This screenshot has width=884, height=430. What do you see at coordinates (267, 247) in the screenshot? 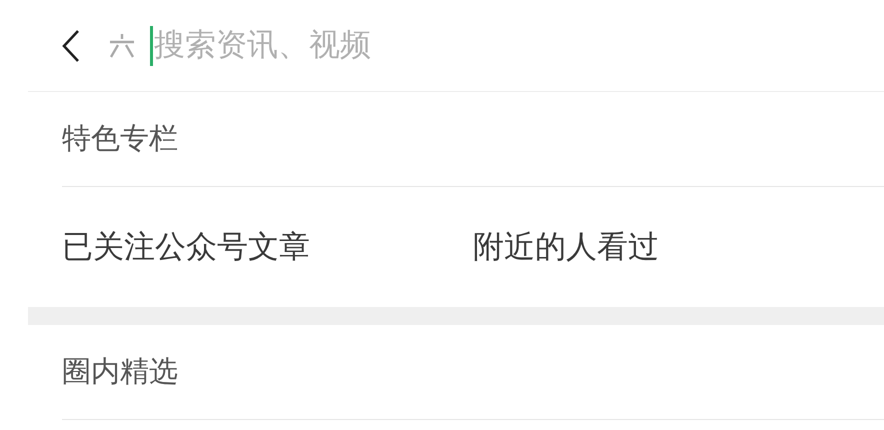
I see `category-link: 已关注公众号文章` at bounding box center [267, 247].